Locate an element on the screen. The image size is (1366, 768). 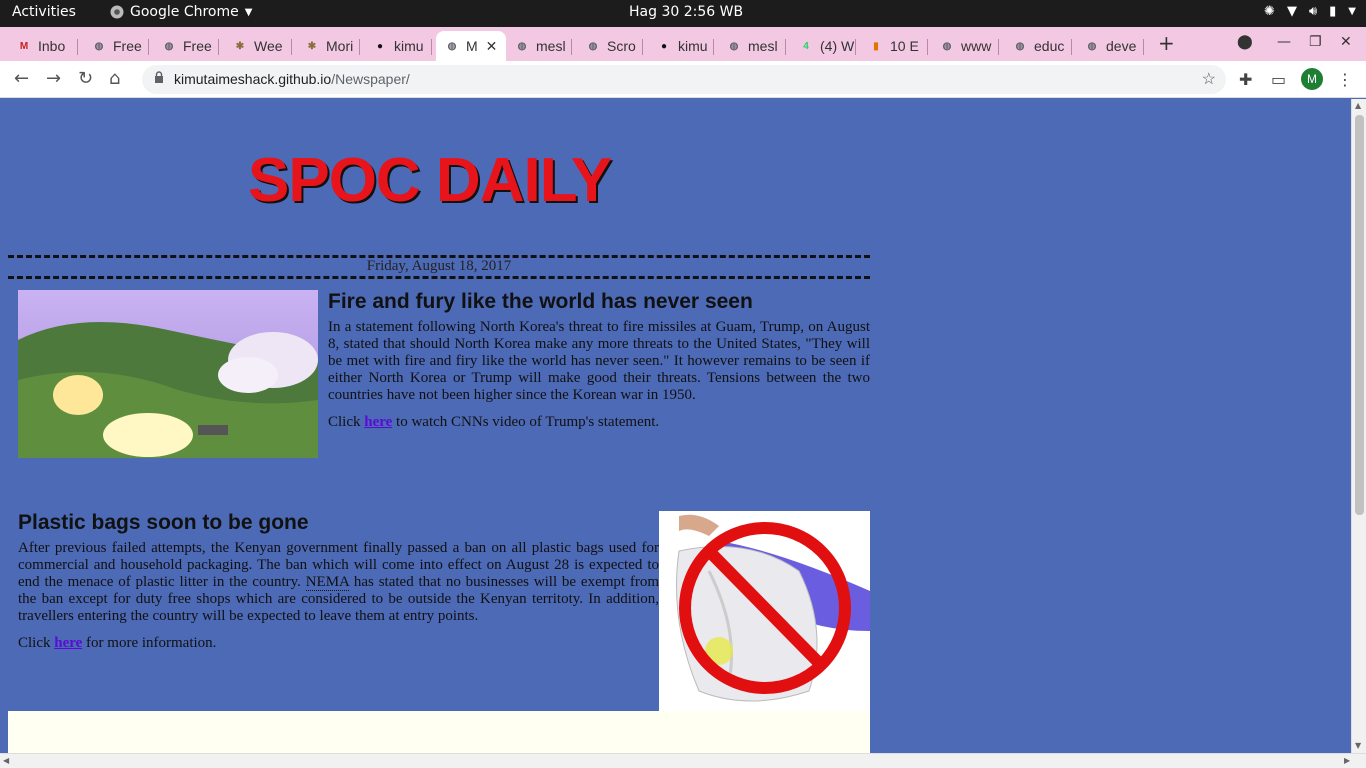
tab-6: ● kimu is located at coordinates (398, 46).